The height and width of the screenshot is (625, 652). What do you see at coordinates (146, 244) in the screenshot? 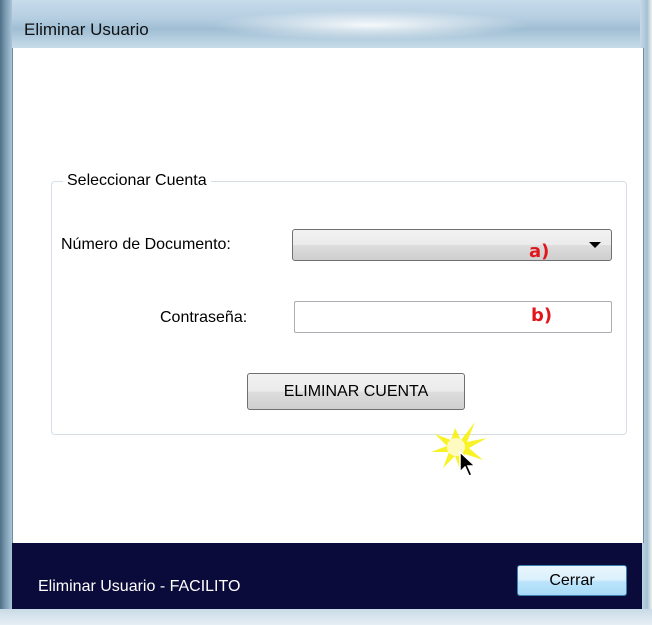
I see `document-number-label: Número de Documento:` at bounding box center [146, 244].